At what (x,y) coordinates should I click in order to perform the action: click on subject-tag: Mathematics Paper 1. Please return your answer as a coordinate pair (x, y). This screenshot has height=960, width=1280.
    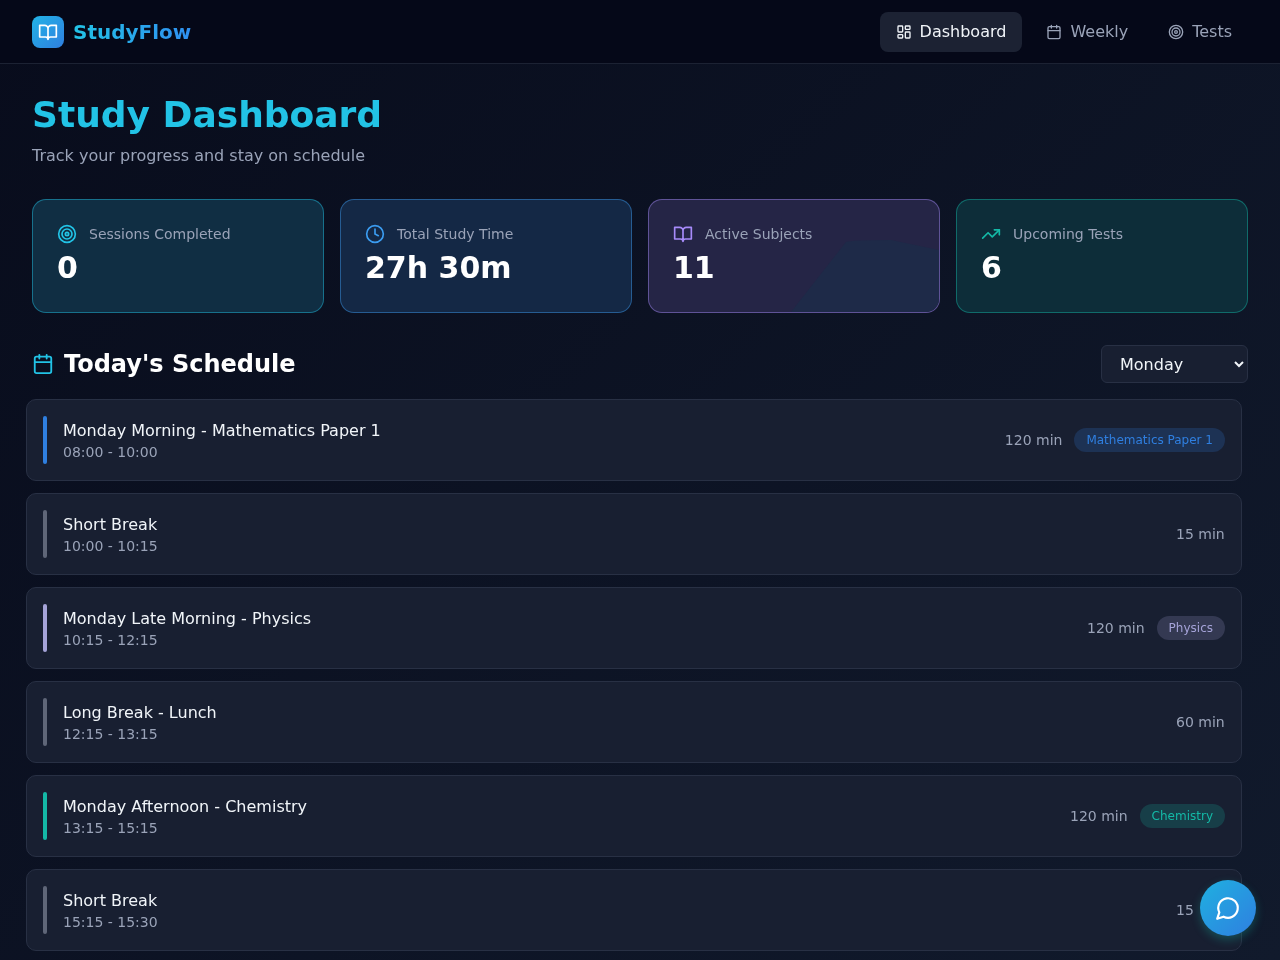
    Looking at the image, I should click on (1149, 440).